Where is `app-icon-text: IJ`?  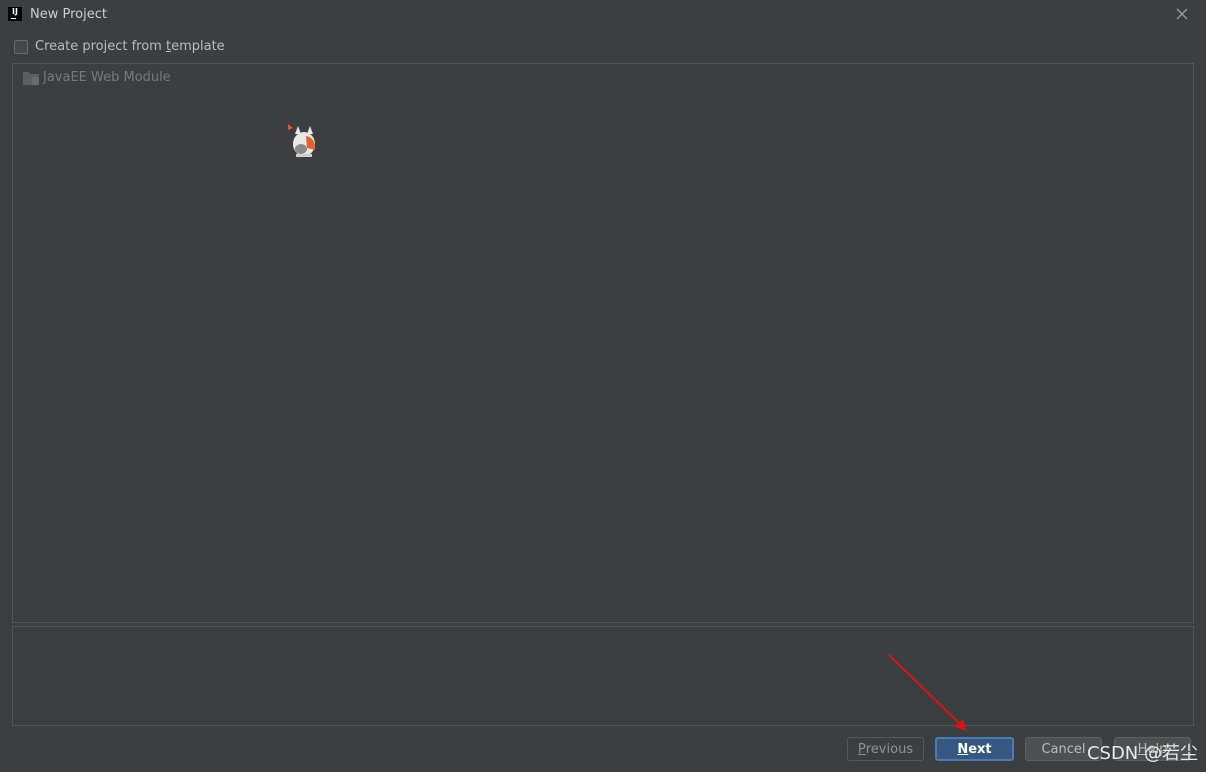 app-icon-text: IJ is located at coordinates (15, 11).